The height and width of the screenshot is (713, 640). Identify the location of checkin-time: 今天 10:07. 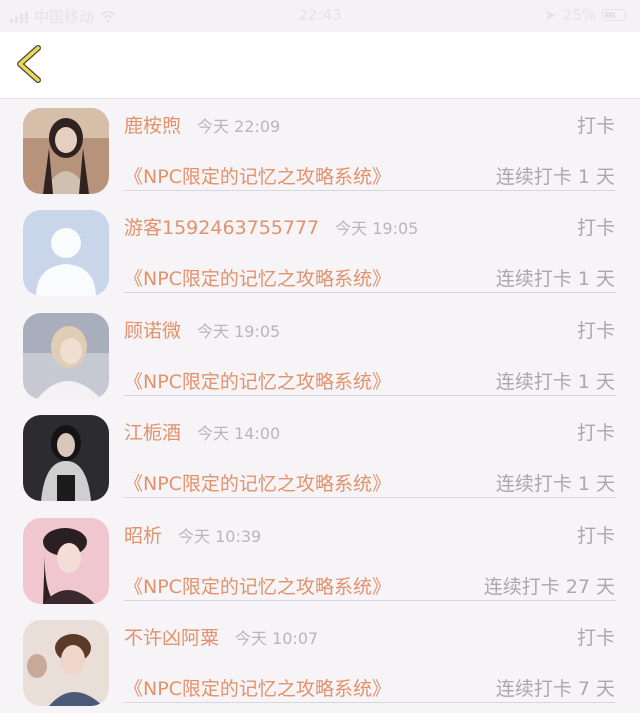
(277, 638).